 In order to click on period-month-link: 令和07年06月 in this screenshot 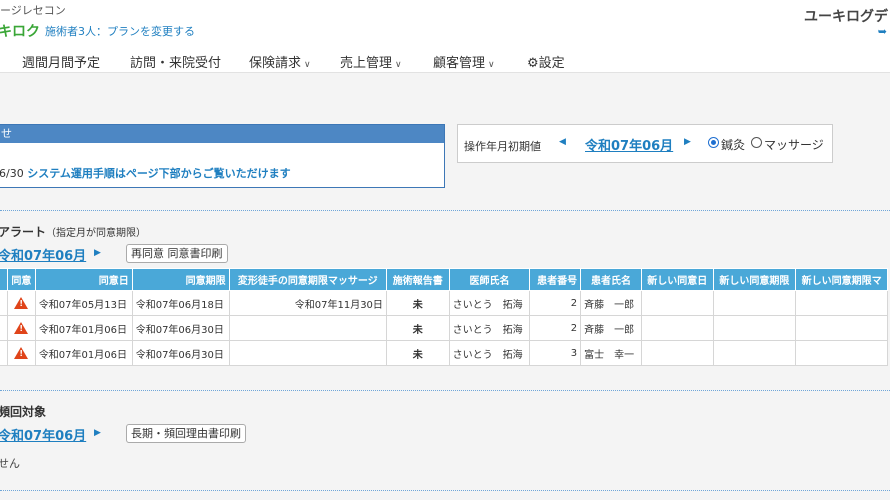, I will do `click(629, 144)`.